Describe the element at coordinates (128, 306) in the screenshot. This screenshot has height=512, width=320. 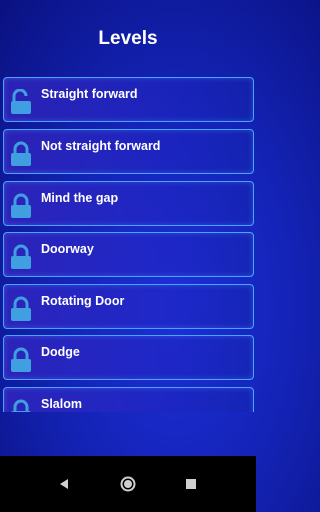
I see `level-item-rotating-door: Rotating Door` at that location.